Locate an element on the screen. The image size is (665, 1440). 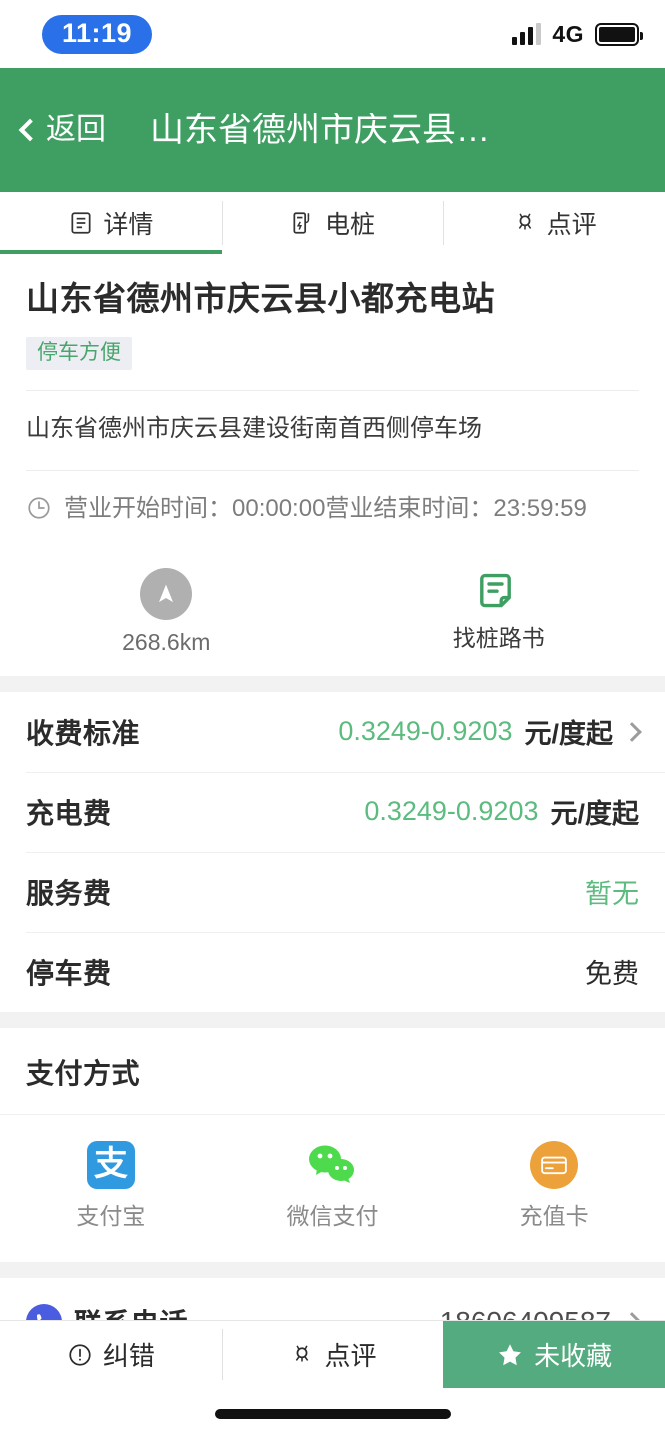
tab-piles: 电桩 is located at coordinates (332, 223).